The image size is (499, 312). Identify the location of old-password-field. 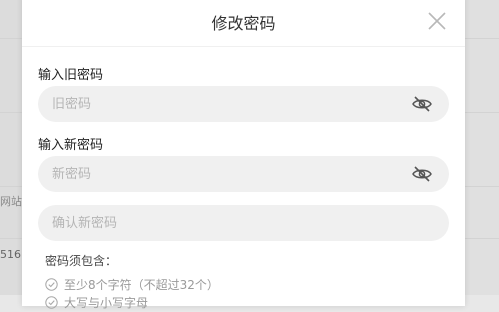
(243, 104).